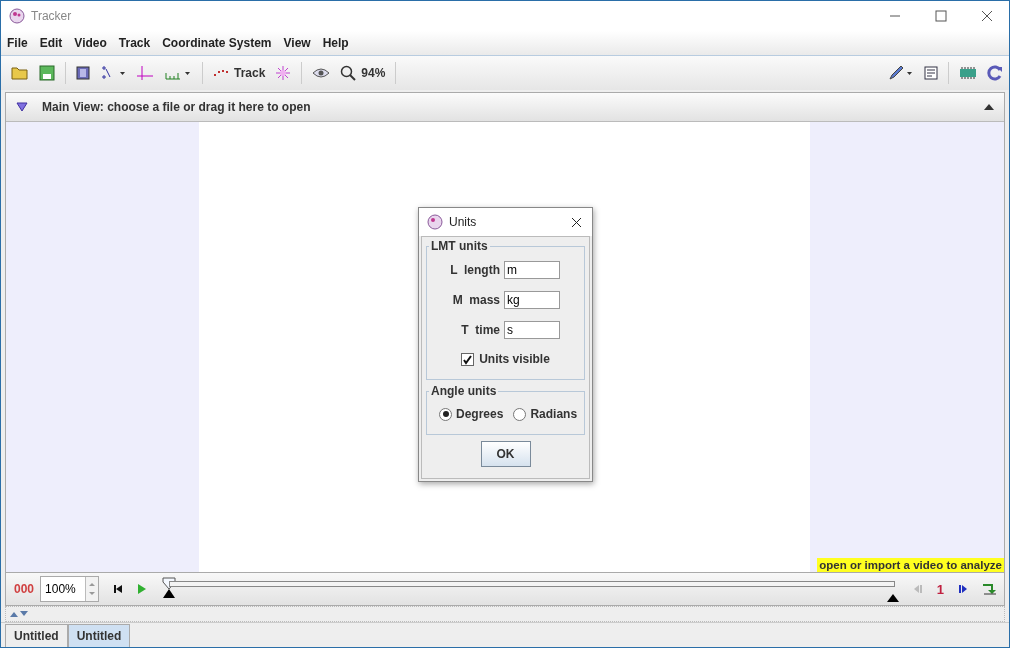  What do you see at coordinates (20, 73) in the screenshot?
I see `folder-icon` at bounding box center [20, 73].